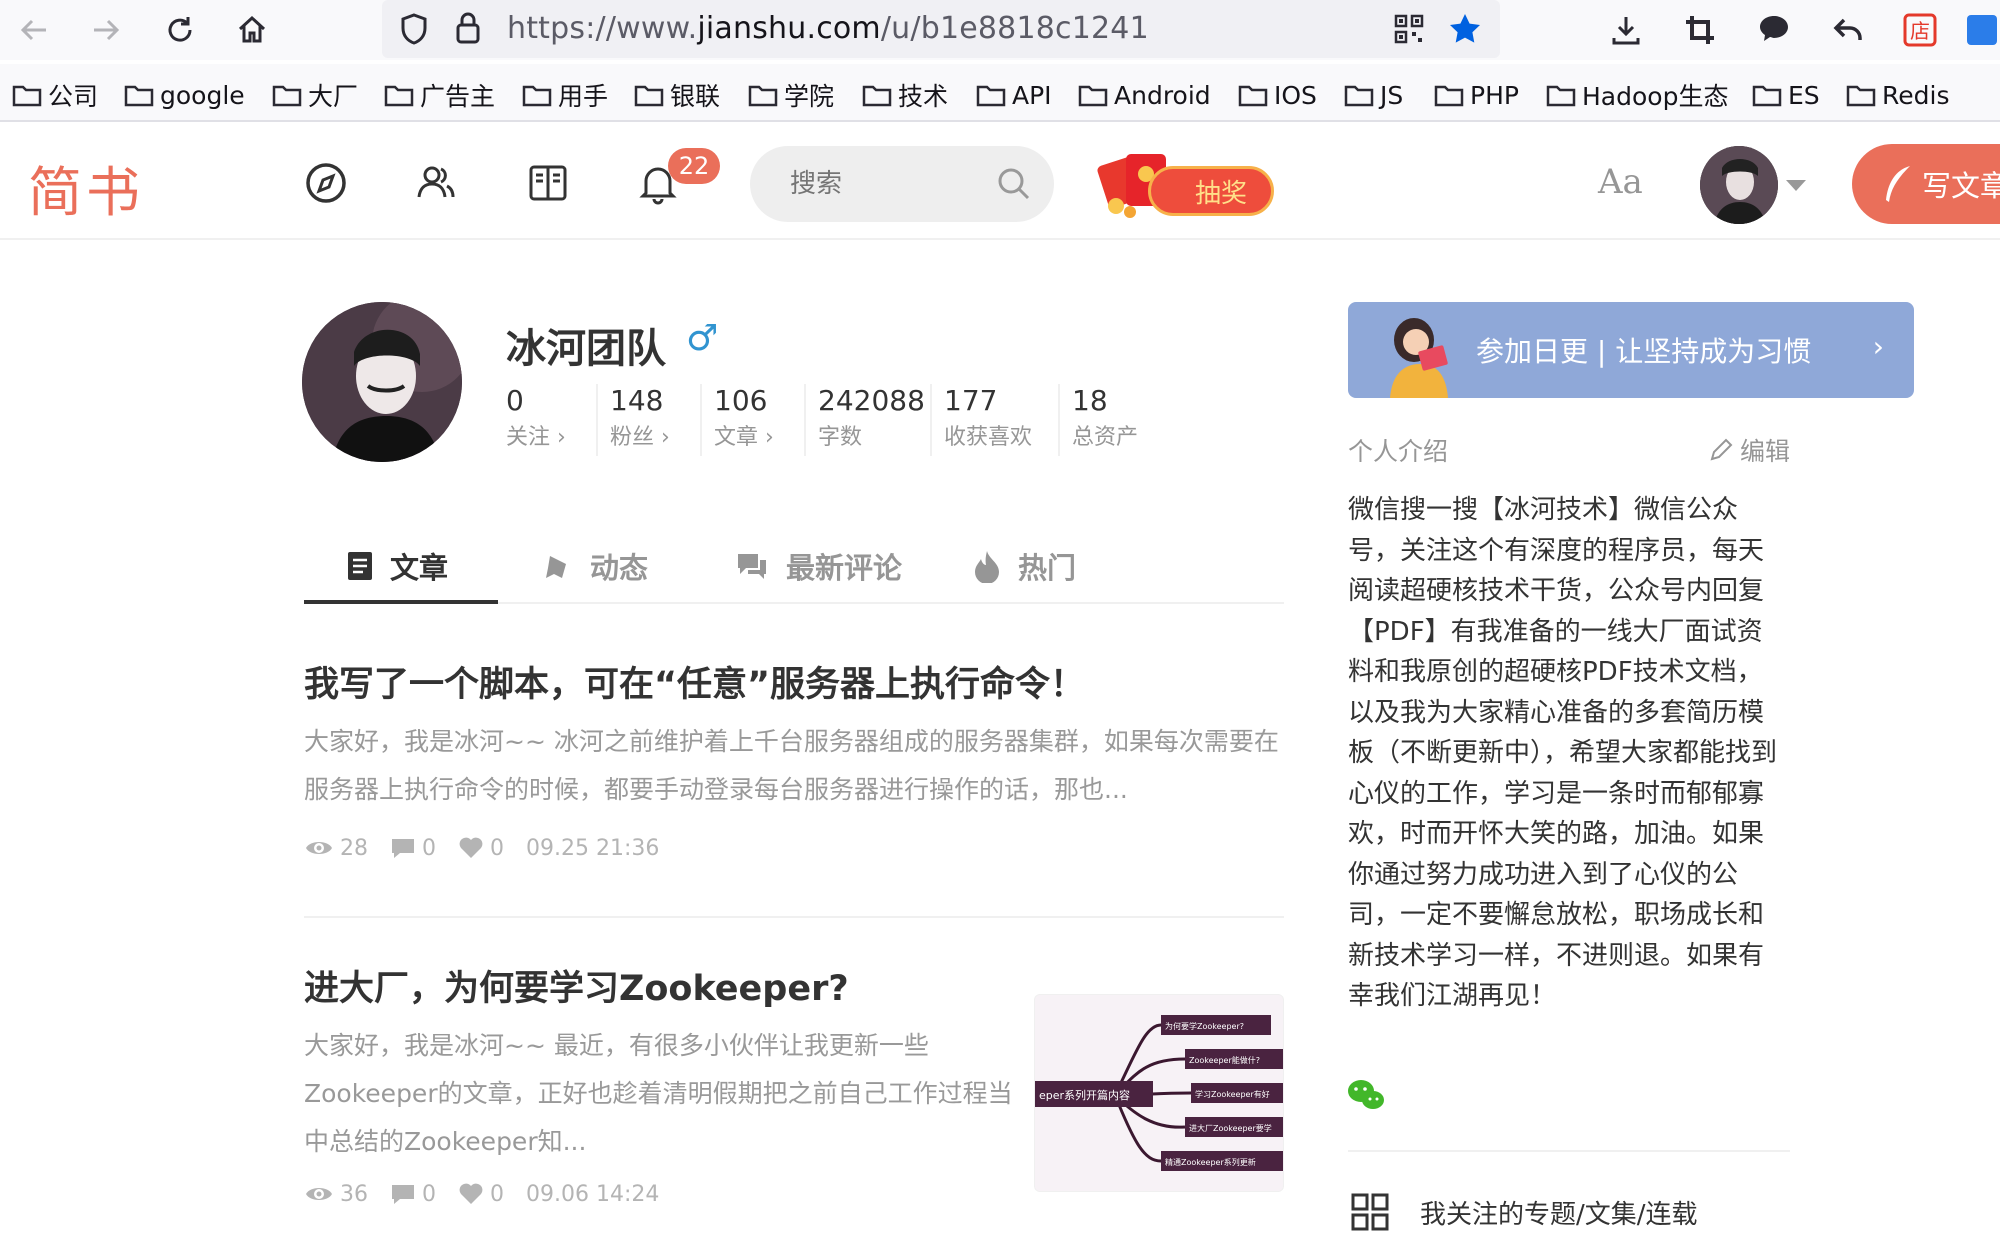 The height and width of the screenshot is (1248, 2000). Describe the element at coordinates (1014, 95) in the screenshot. I see `bookmark-folder: API` at that location.